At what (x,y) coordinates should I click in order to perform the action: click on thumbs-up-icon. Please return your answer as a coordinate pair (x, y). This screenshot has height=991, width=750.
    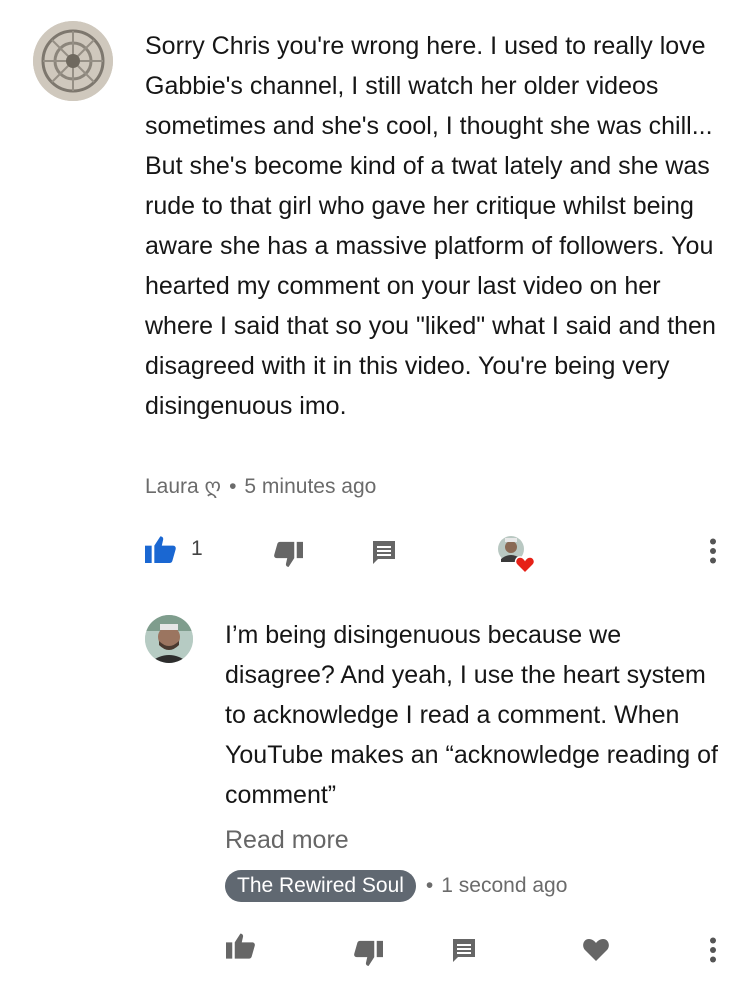
    Looking at the image, I should click on (161, 549).